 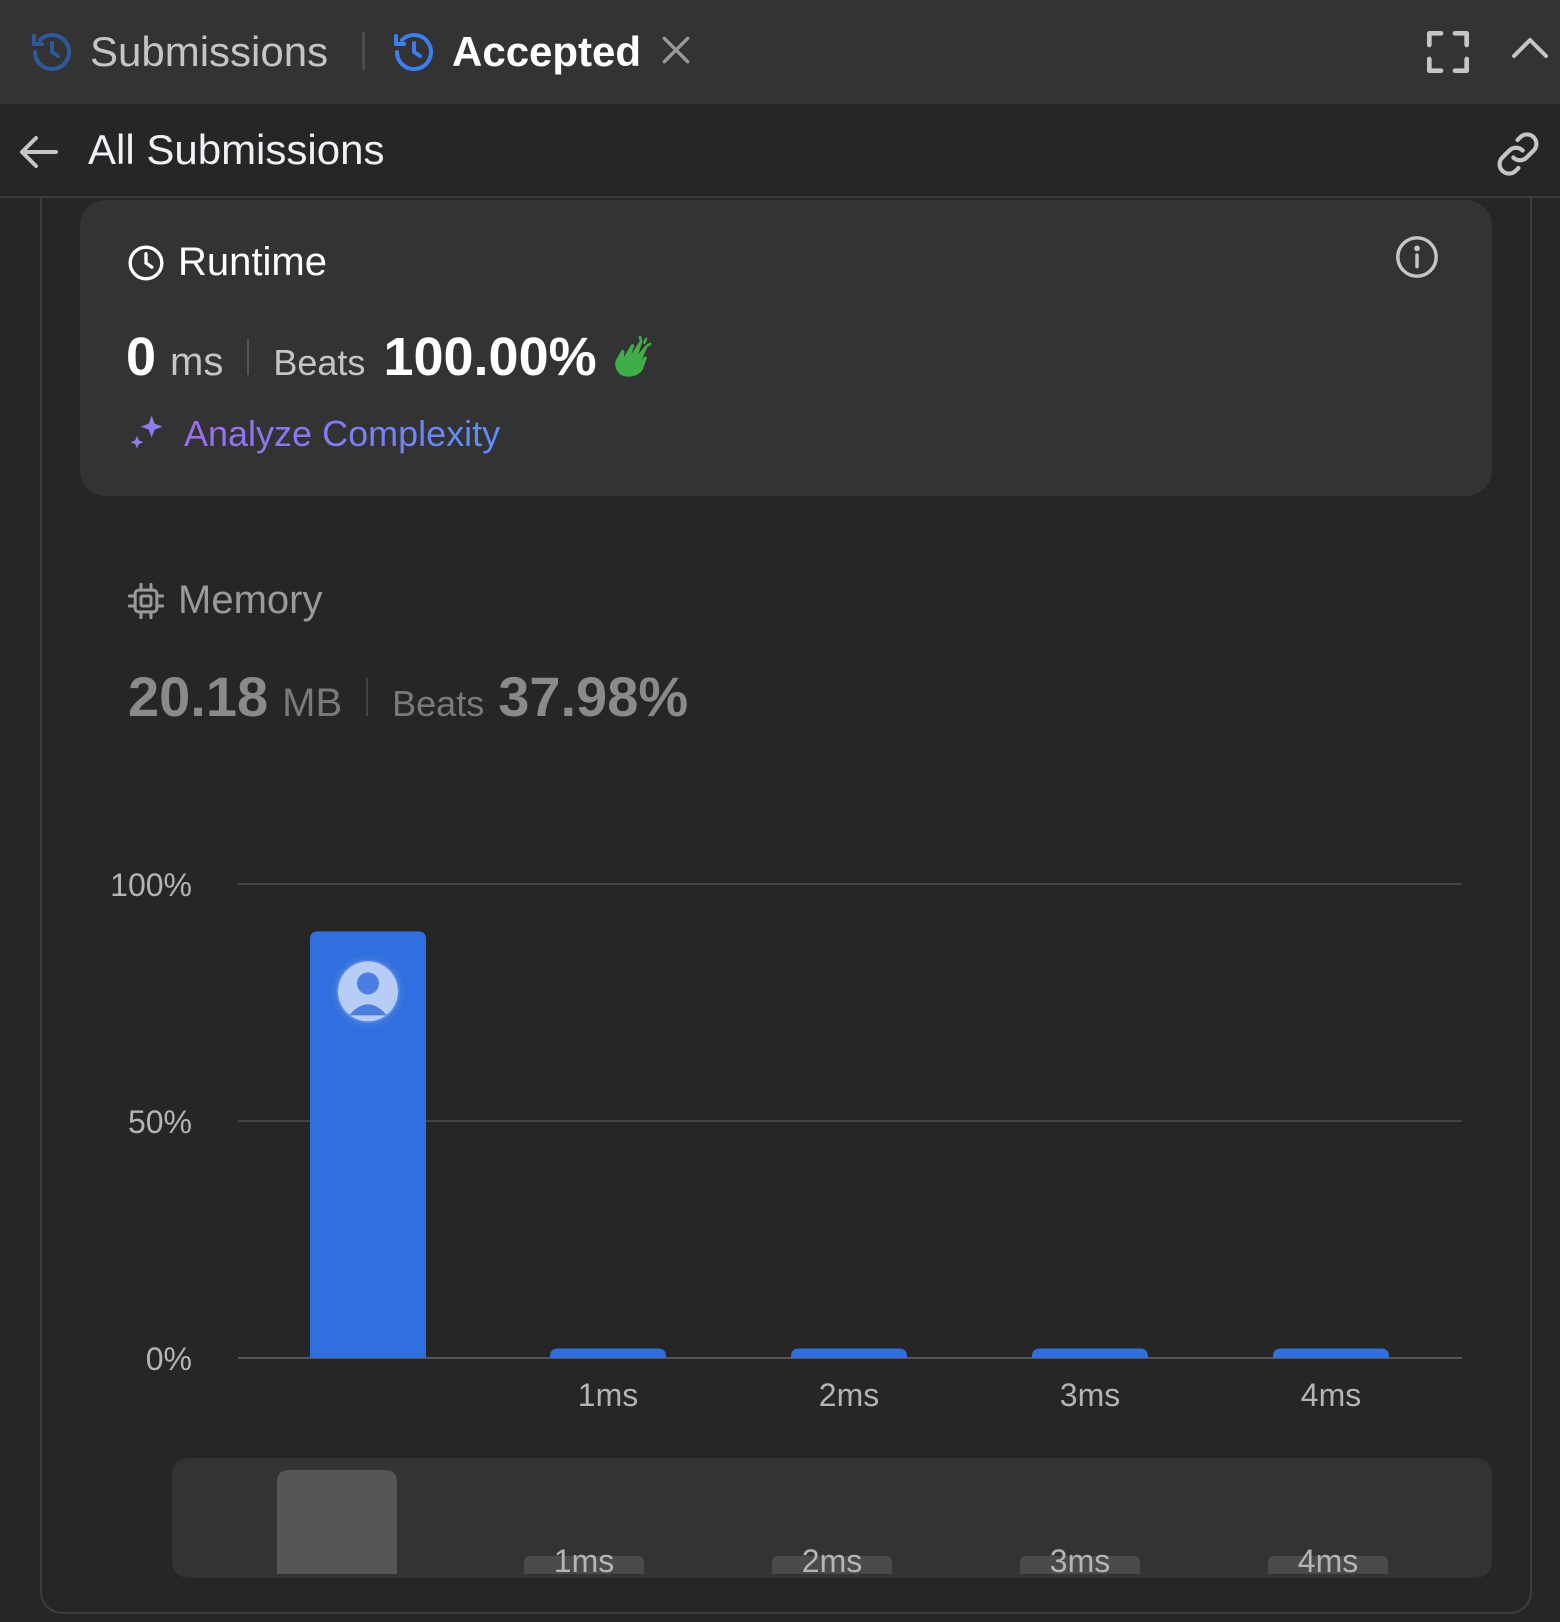 I want to click on overview-tick-label: 1ms, so click(x=584, y=1561).